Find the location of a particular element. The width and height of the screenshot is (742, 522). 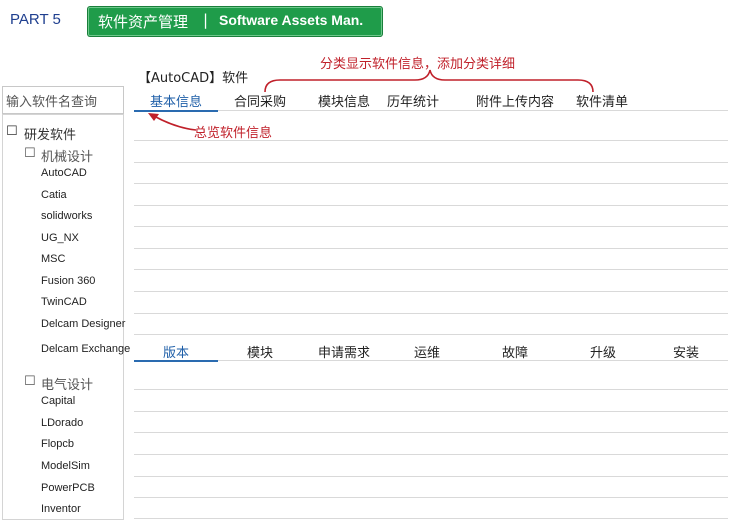

banner-title-cn: 软件资产管理 is located at coordinates (143, 22).